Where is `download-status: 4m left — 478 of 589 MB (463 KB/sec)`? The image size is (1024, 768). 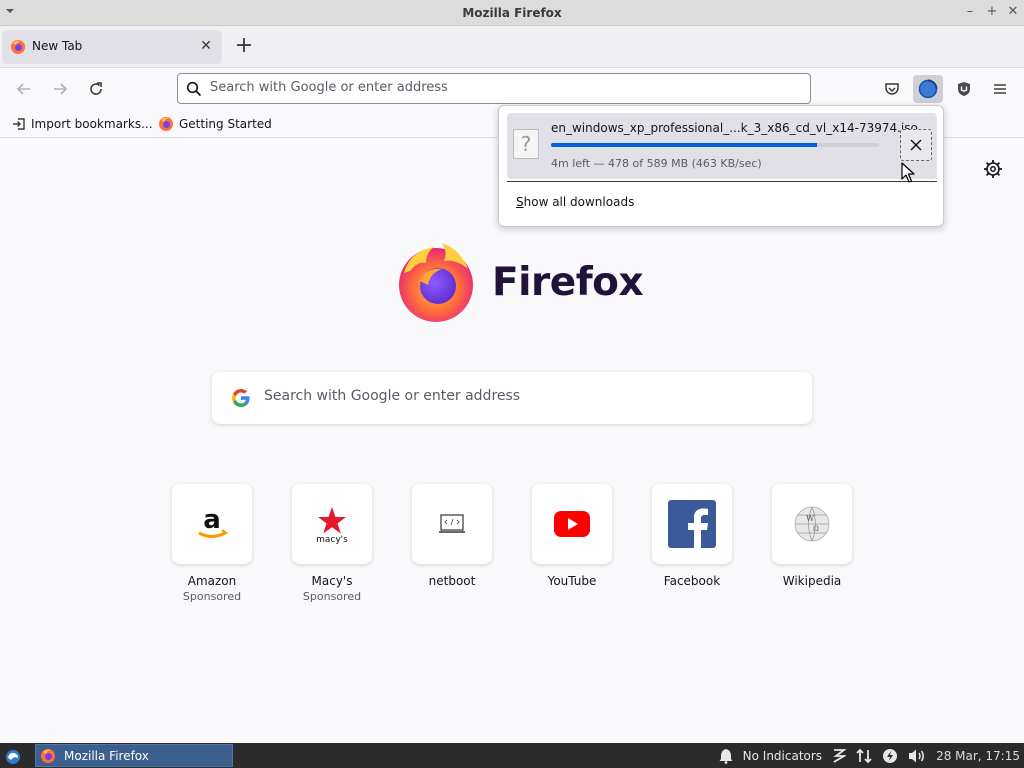
download-status: 4m left — 478 of 589 MB (463 KB/sec) is located at coordinates (656, 163).